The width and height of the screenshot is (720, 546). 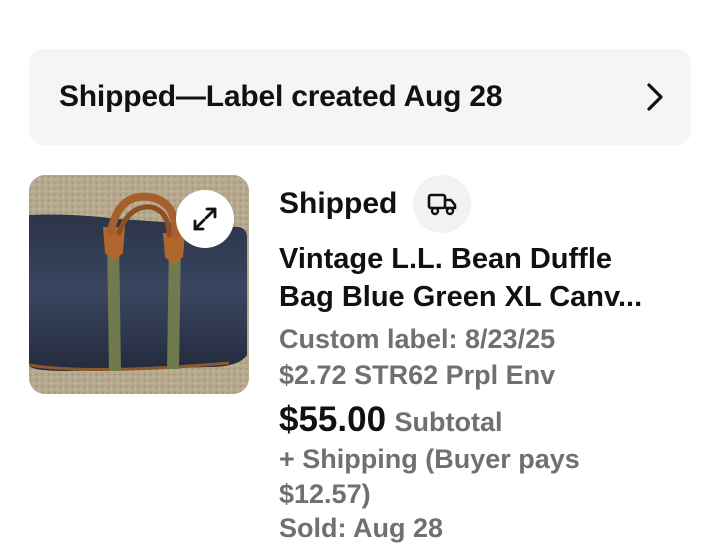 I want to click on item-title-line-1: Vintage L.L. Bean Duffle, so click(x=446, y=259).